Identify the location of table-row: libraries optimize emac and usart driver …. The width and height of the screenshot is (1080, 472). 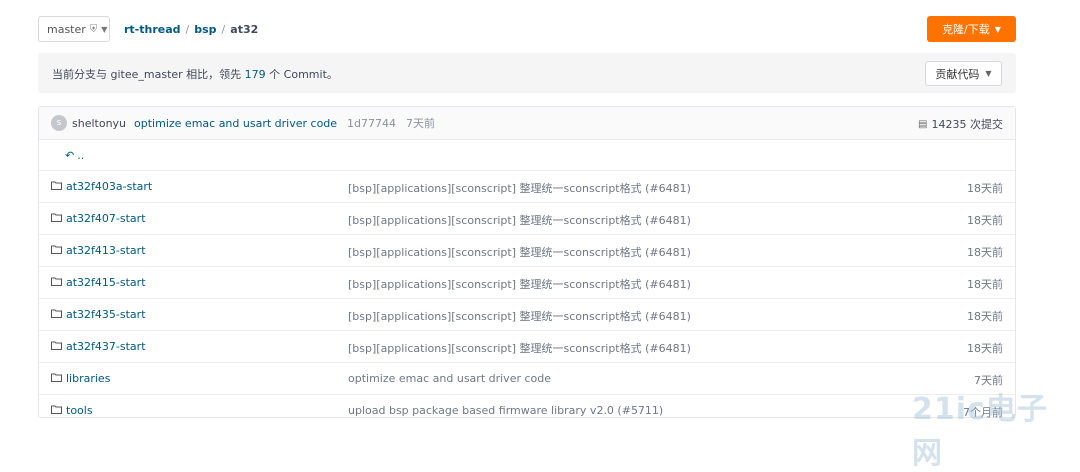
(527, 379).